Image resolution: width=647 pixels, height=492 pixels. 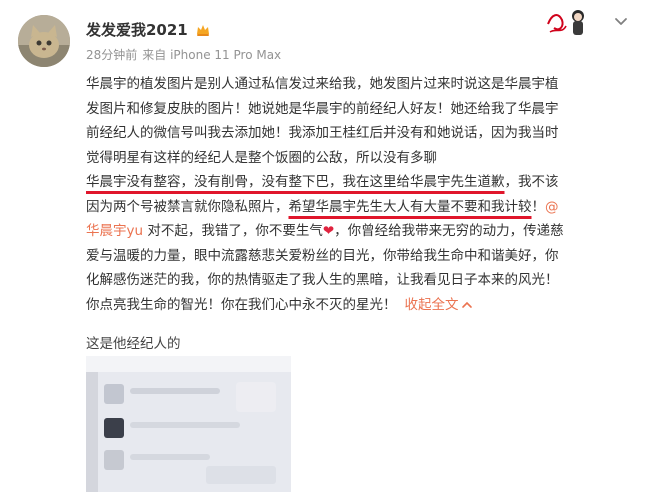 What do you see at coordinates (322, 280) in the screenshot?
I see `post-line: 化解感伤迷茫的我，你的热情驱走了我人生的黑暗，让我看见日子本来的风光！` at bounding box center [322, 280].